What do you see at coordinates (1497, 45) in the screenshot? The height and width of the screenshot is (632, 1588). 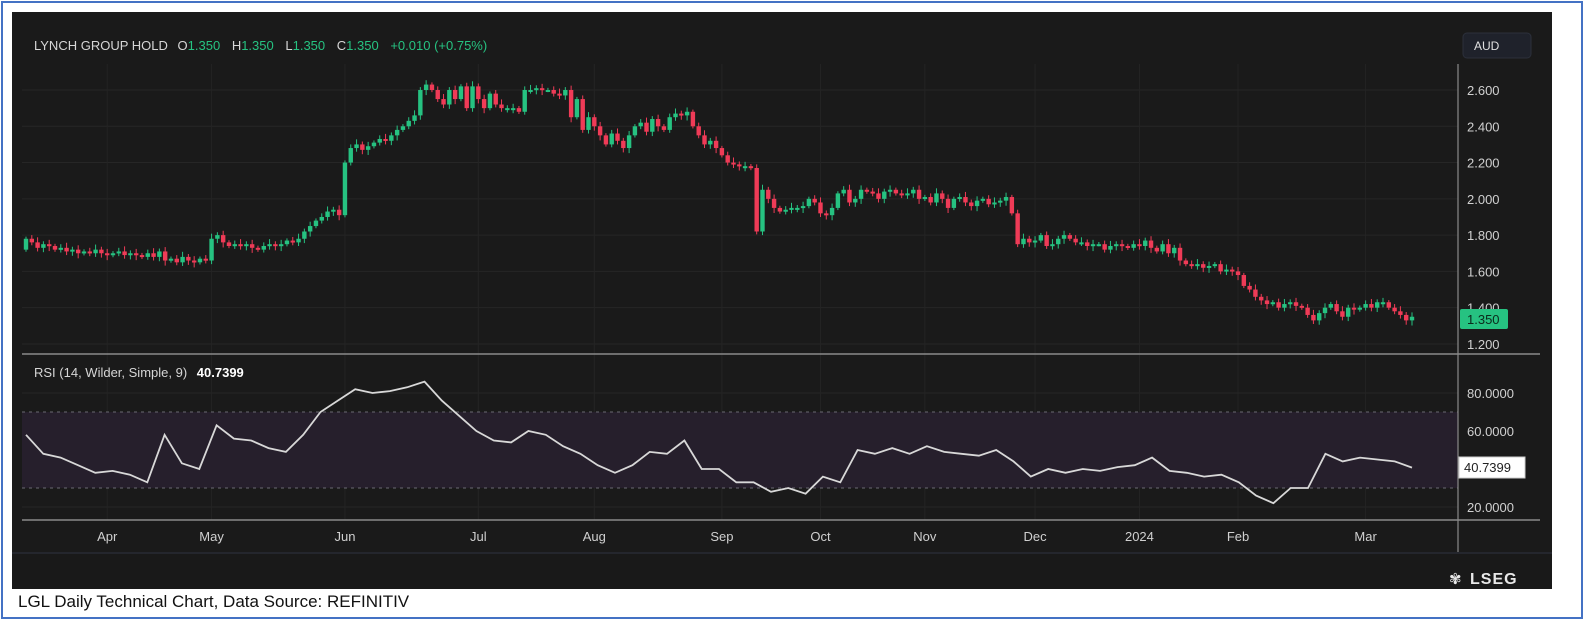 I see `currency-button: AUD` at bounding box center [1497, 45].